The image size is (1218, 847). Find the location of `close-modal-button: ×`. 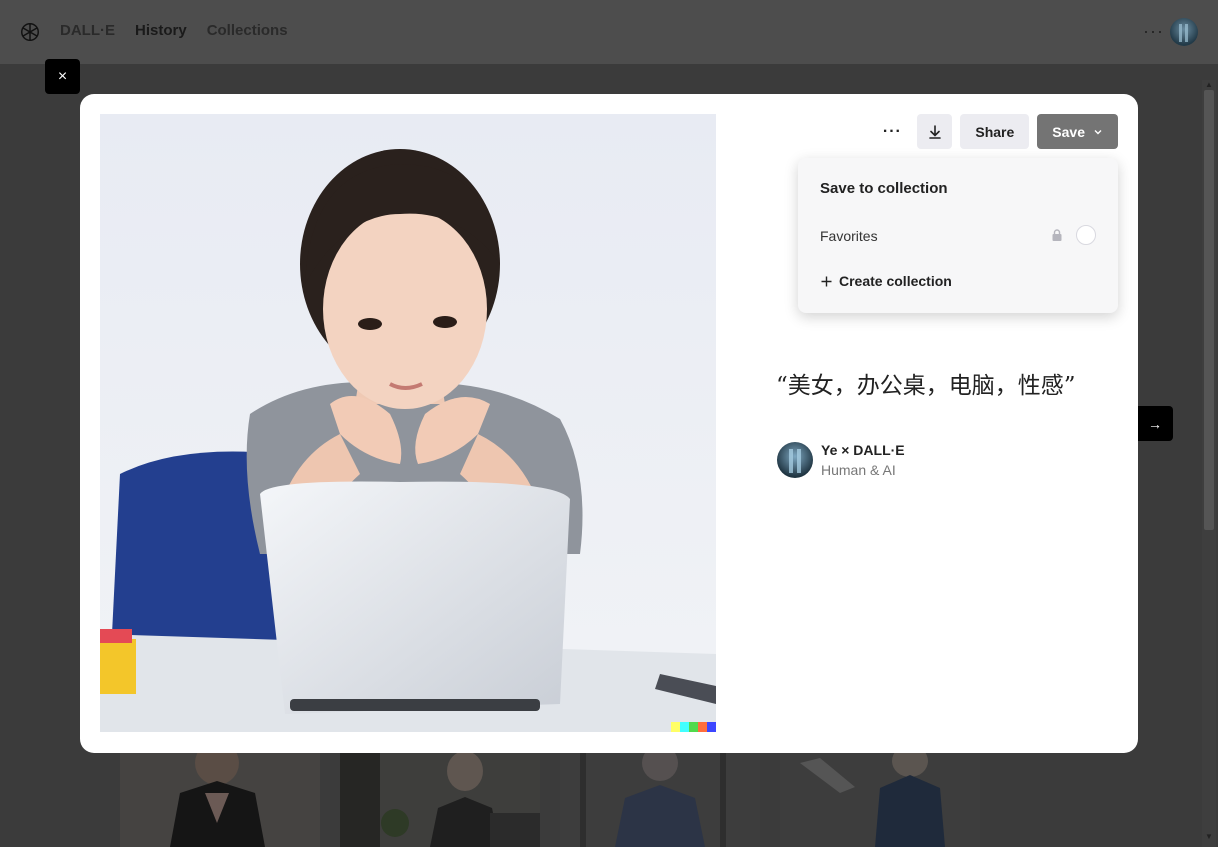

close-modal-button: × is located at coordinates (62, 76).